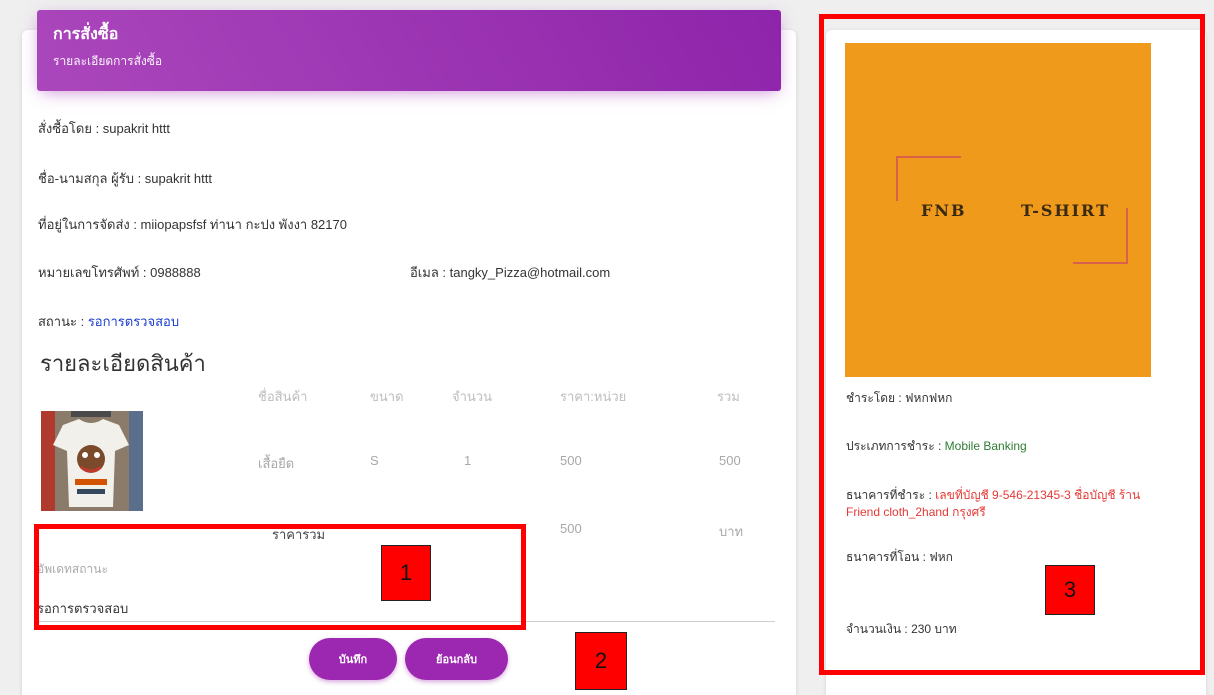  What do you see at coordinates (731, 531) in the screenshot?
I see `grand-total-currency: บาท` at bounding box center [731, 531].